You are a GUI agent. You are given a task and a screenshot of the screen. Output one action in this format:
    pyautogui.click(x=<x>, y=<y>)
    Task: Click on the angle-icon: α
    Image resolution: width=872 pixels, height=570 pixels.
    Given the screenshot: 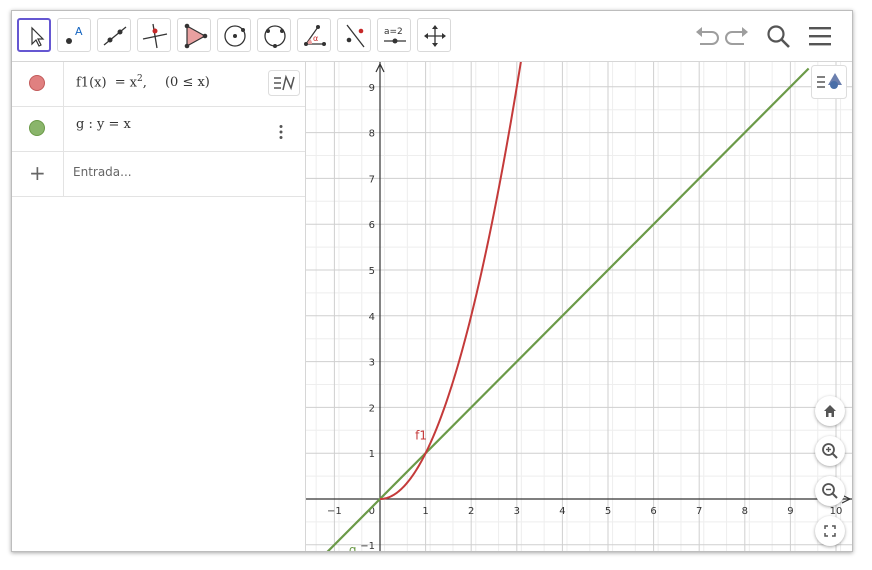 What is the action you would take?
    pyautogui.click(x=315, y=35)
    